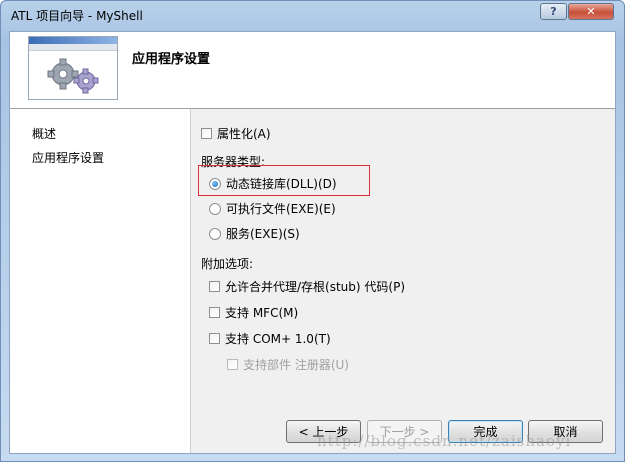  What do you see at coordinates (73, 68) in the screenshot?
I see `gears-icon` at bounding box center [73, 68].